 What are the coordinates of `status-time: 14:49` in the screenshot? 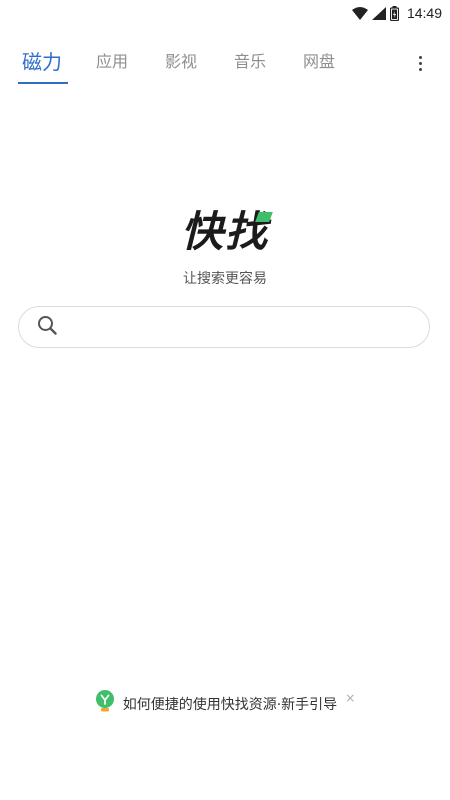 It's located at (424, 13).